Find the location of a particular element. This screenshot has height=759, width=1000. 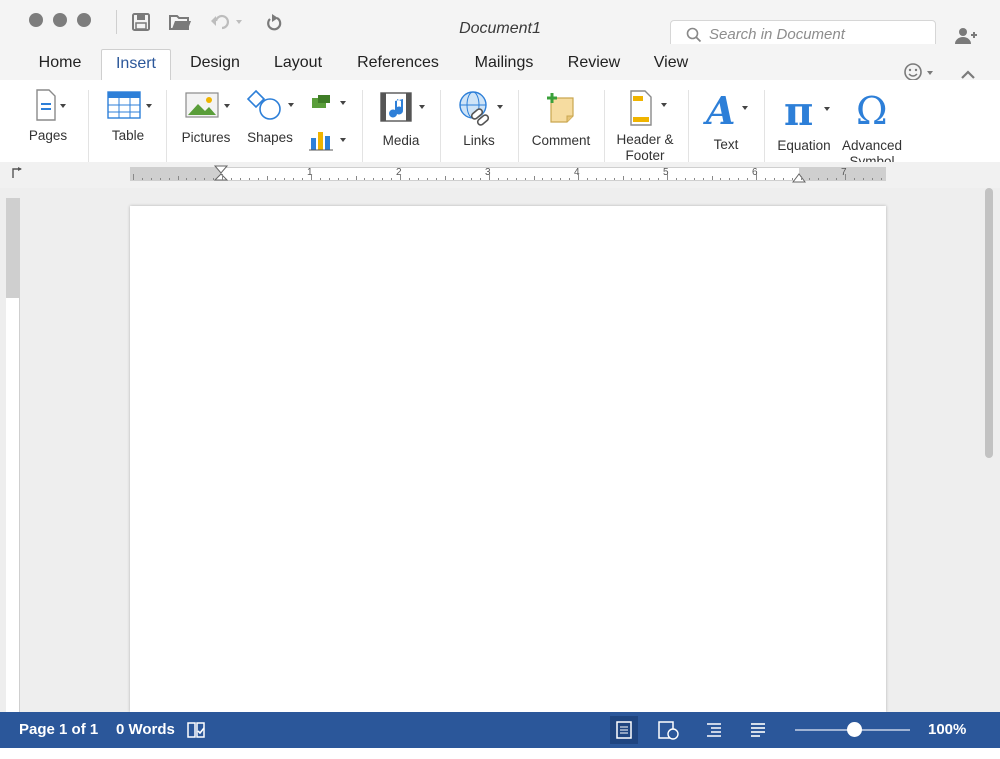

text-button: A Text is located at coordinates (726, 119).